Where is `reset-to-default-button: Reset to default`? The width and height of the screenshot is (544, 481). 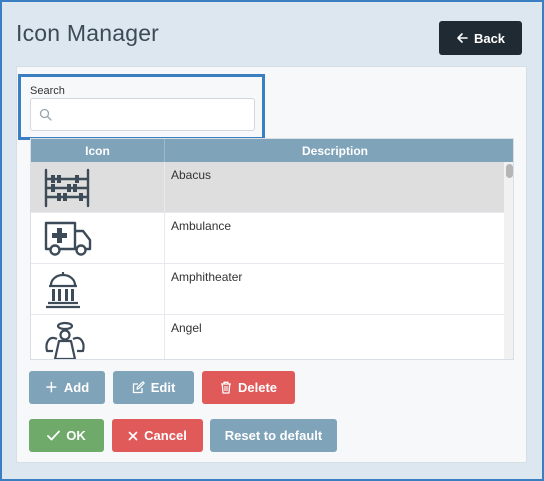 reset-to-default-button: Reset to default is located at coordinates (273, 435).